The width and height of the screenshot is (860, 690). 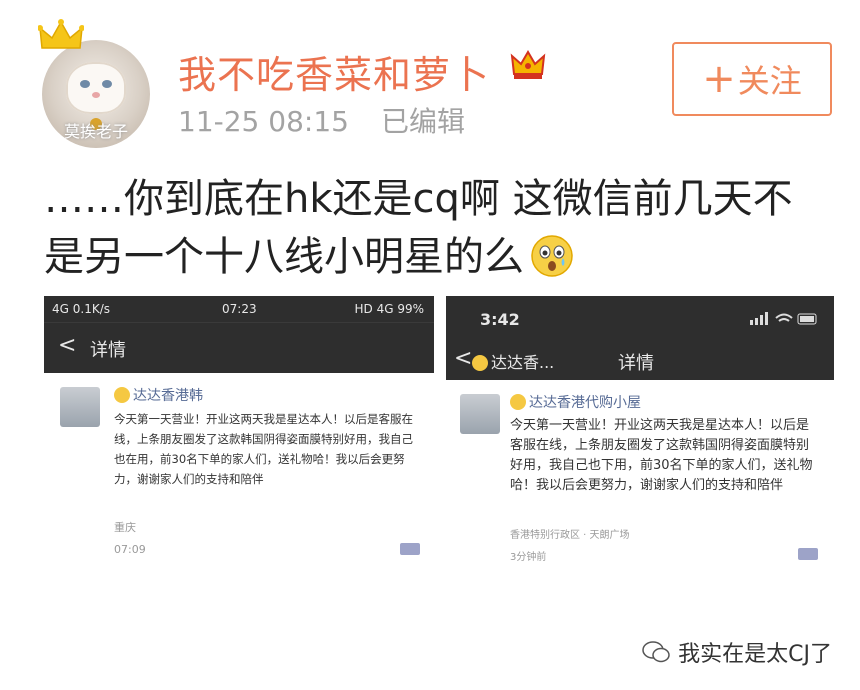 I want to click on nav-bar: < 达达香... 详情, so click(x=640, y=360).